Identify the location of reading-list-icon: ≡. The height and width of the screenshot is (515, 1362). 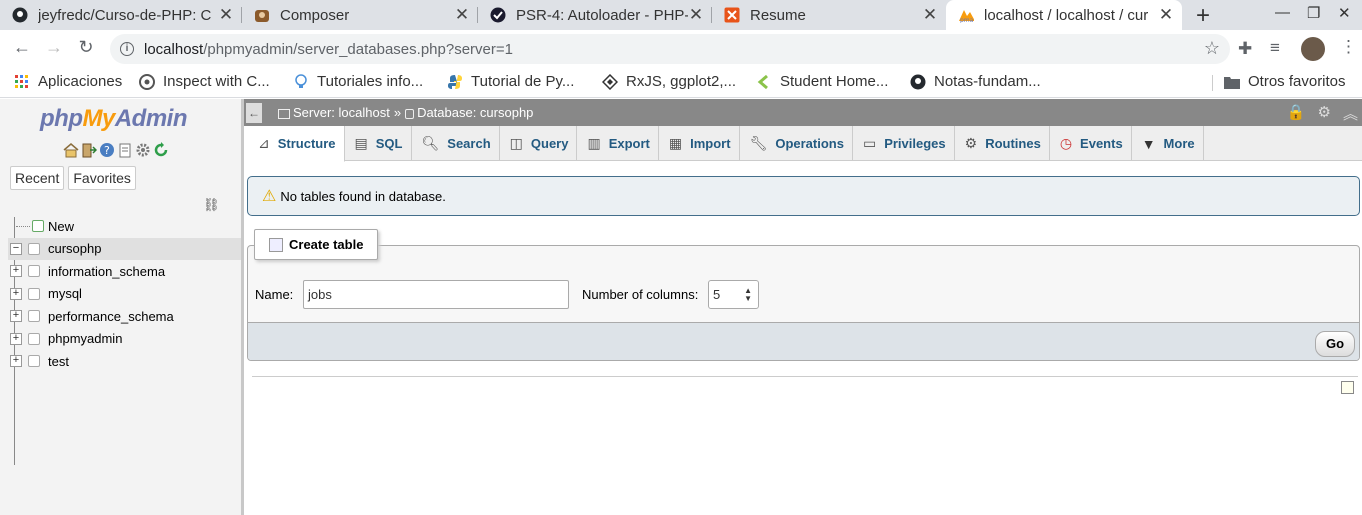
(1275, 48).